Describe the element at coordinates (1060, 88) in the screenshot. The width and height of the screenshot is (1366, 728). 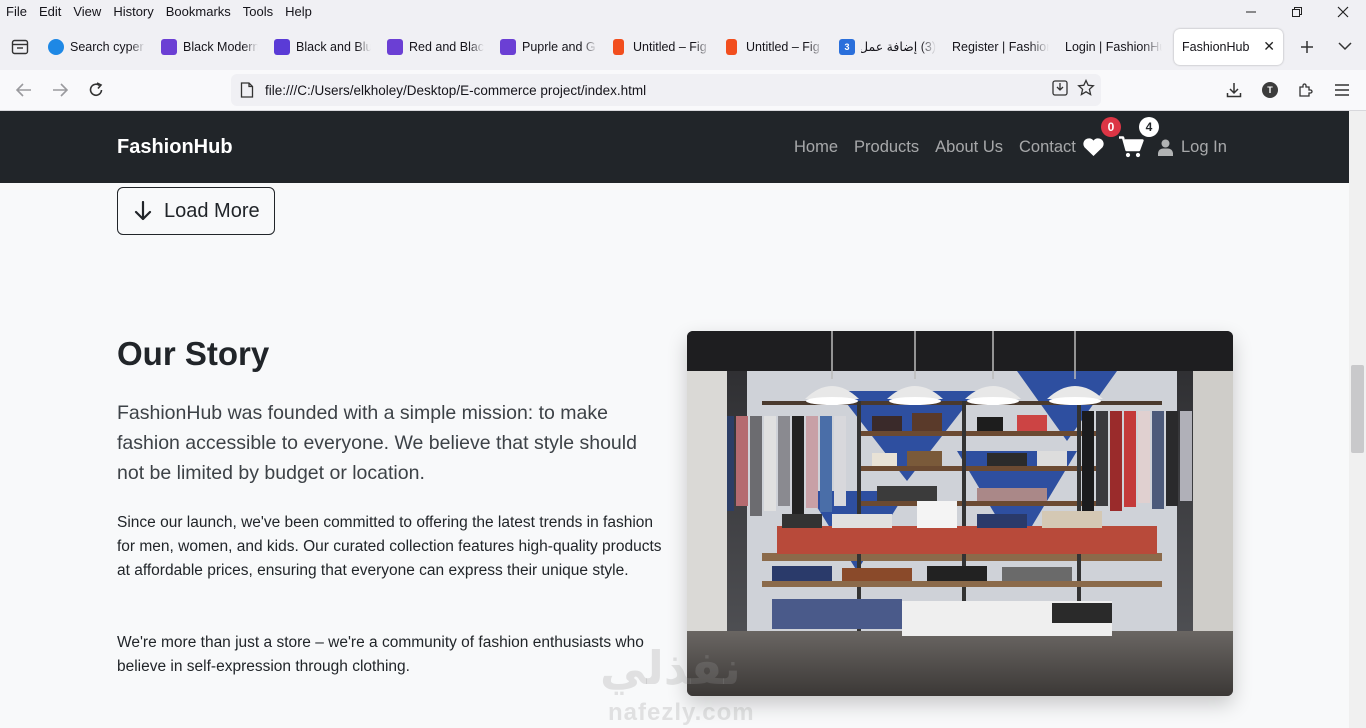
I see `save-to-pocket-icon` at that location.